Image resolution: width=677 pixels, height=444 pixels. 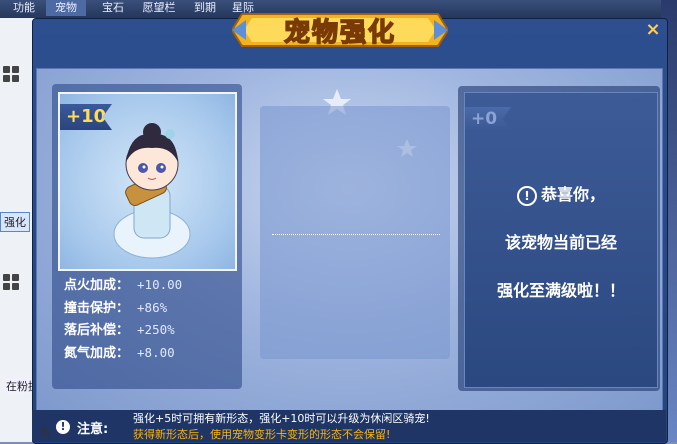 I want to click on max-level-message-line2: 该宠物当前已经, so click(x=560, y=242).